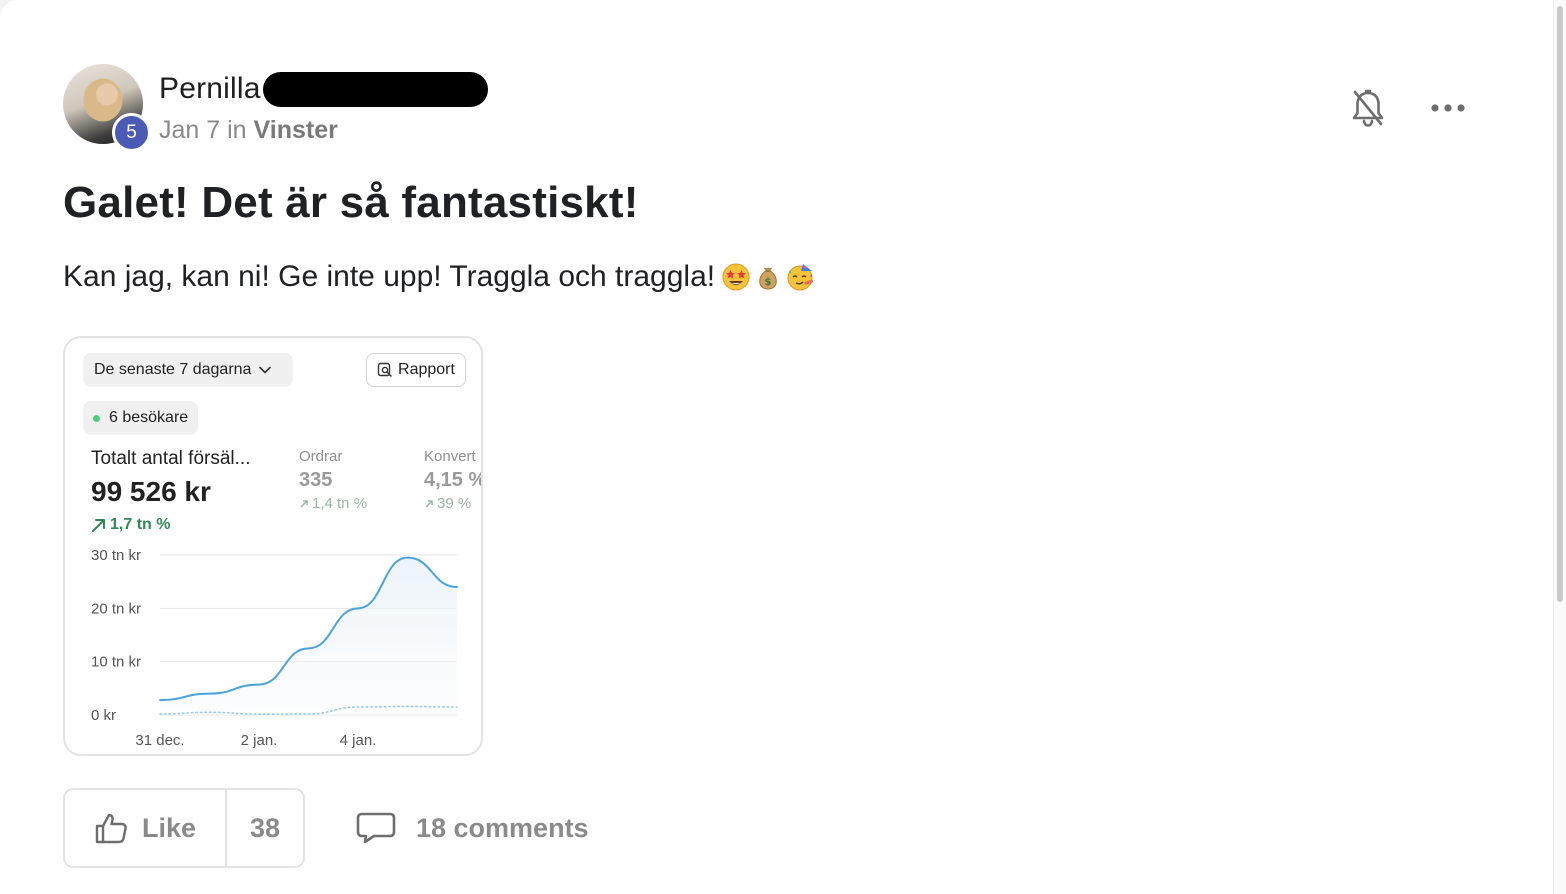  Describe the element at coordinates (296, 130) in the screenshot. I see `post-category: Vinster` at that location.